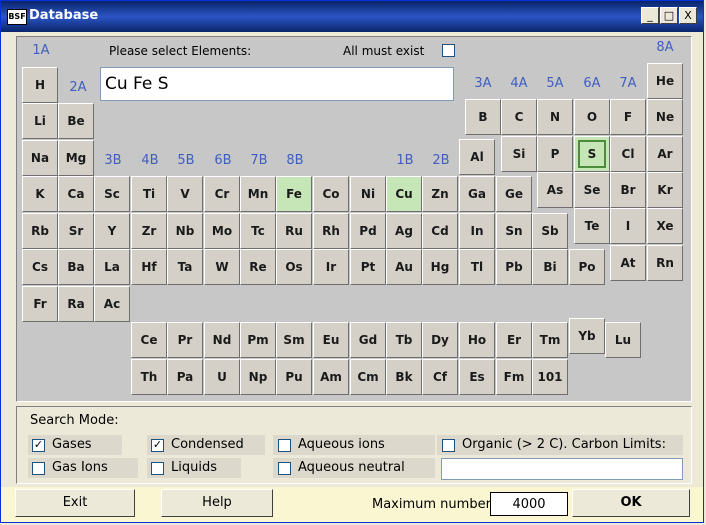 Image resolution: width=706 pixels, height=525 pixels. Describe the element at coordinates (555, 154) in the screenshot. I see `element-p-button: P` at that location.